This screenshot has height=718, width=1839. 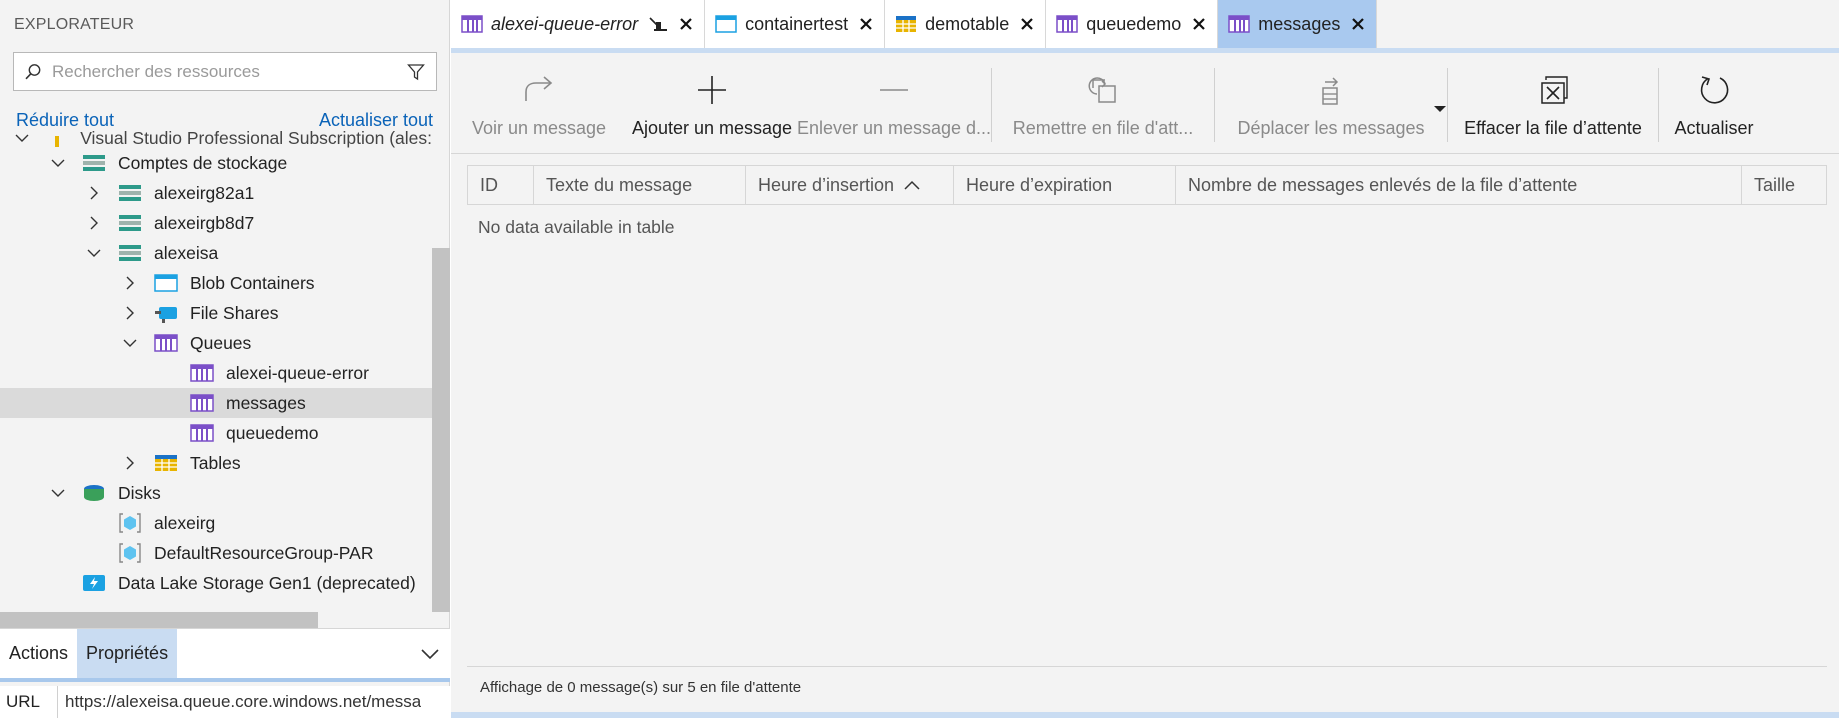 I want to click on tab-containertest: containertest, so click(x=795, y=24).